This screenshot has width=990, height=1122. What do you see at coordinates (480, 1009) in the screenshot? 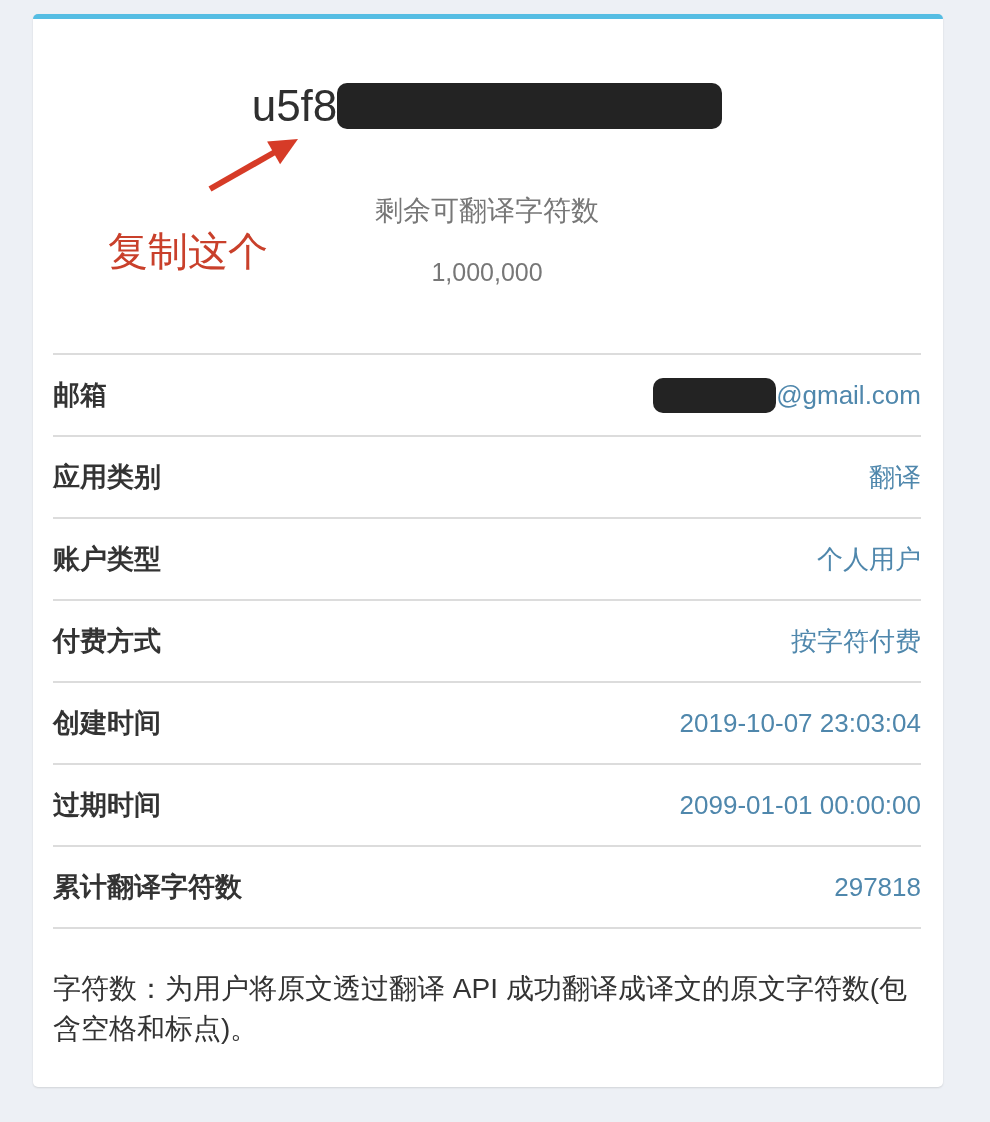
I see `note-text: 字符数：为用户将原文透过翻译 API 成功翻译成译文的原文字符数(包含空格和标点)。` at bounding box center [480, 1009].